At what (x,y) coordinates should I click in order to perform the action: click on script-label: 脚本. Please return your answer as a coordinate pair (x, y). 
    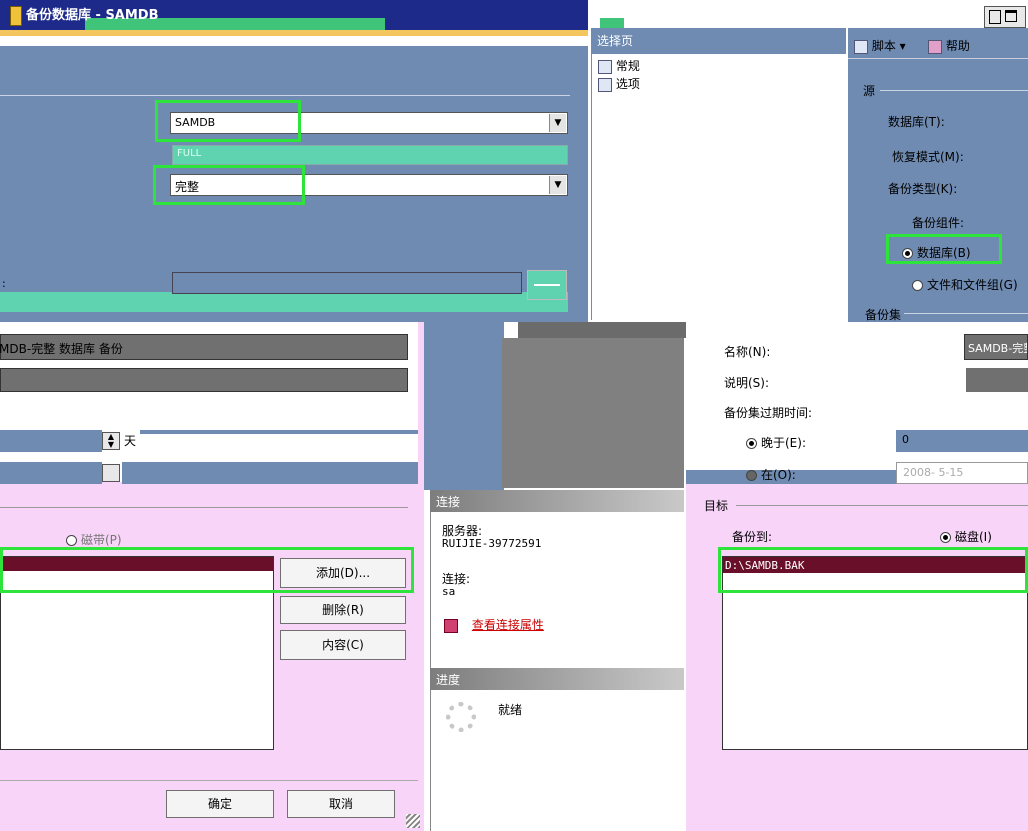
    Looking at the image, I should click on (883, 46).